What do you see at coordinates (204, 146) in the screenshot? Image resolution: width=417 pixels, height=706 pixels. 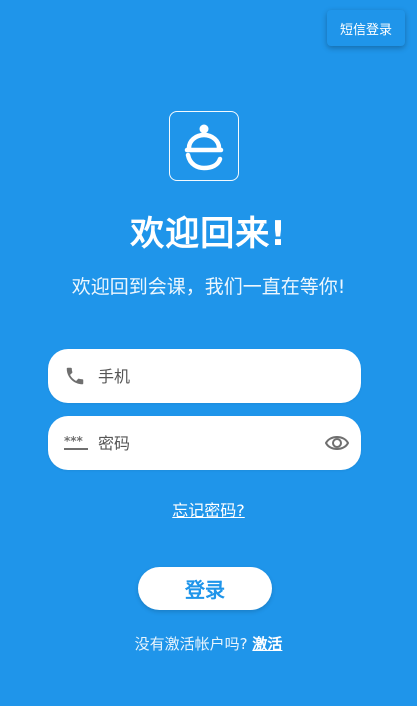 I see `app-logo-icon` at bounding box center [204, 146].